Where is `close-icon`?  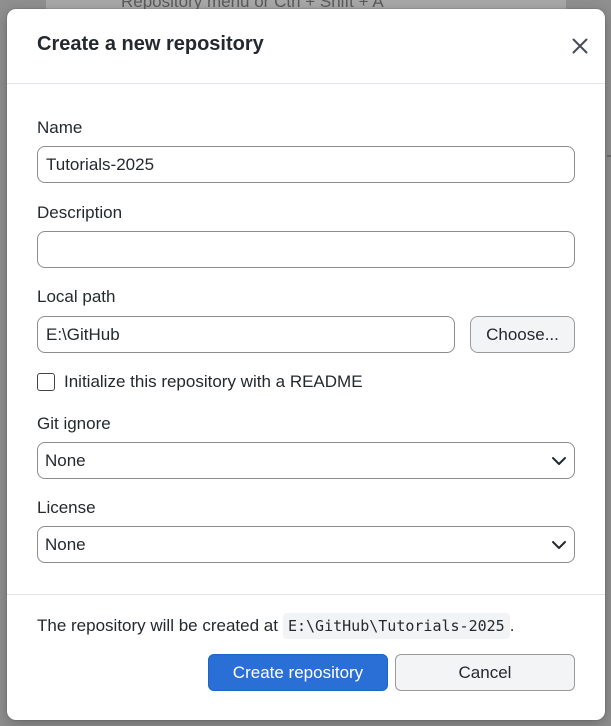
close-icon is located at coordinates (580, 46).